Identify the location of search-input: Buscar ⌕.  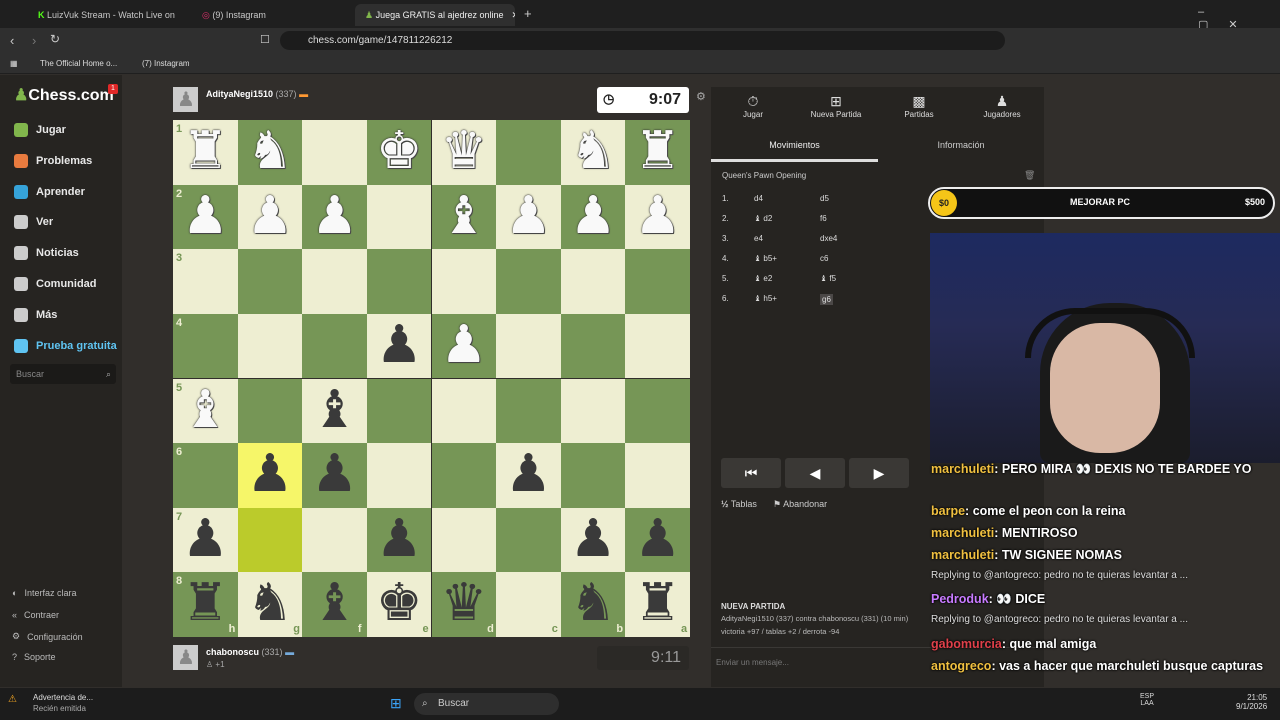
(63, 374).